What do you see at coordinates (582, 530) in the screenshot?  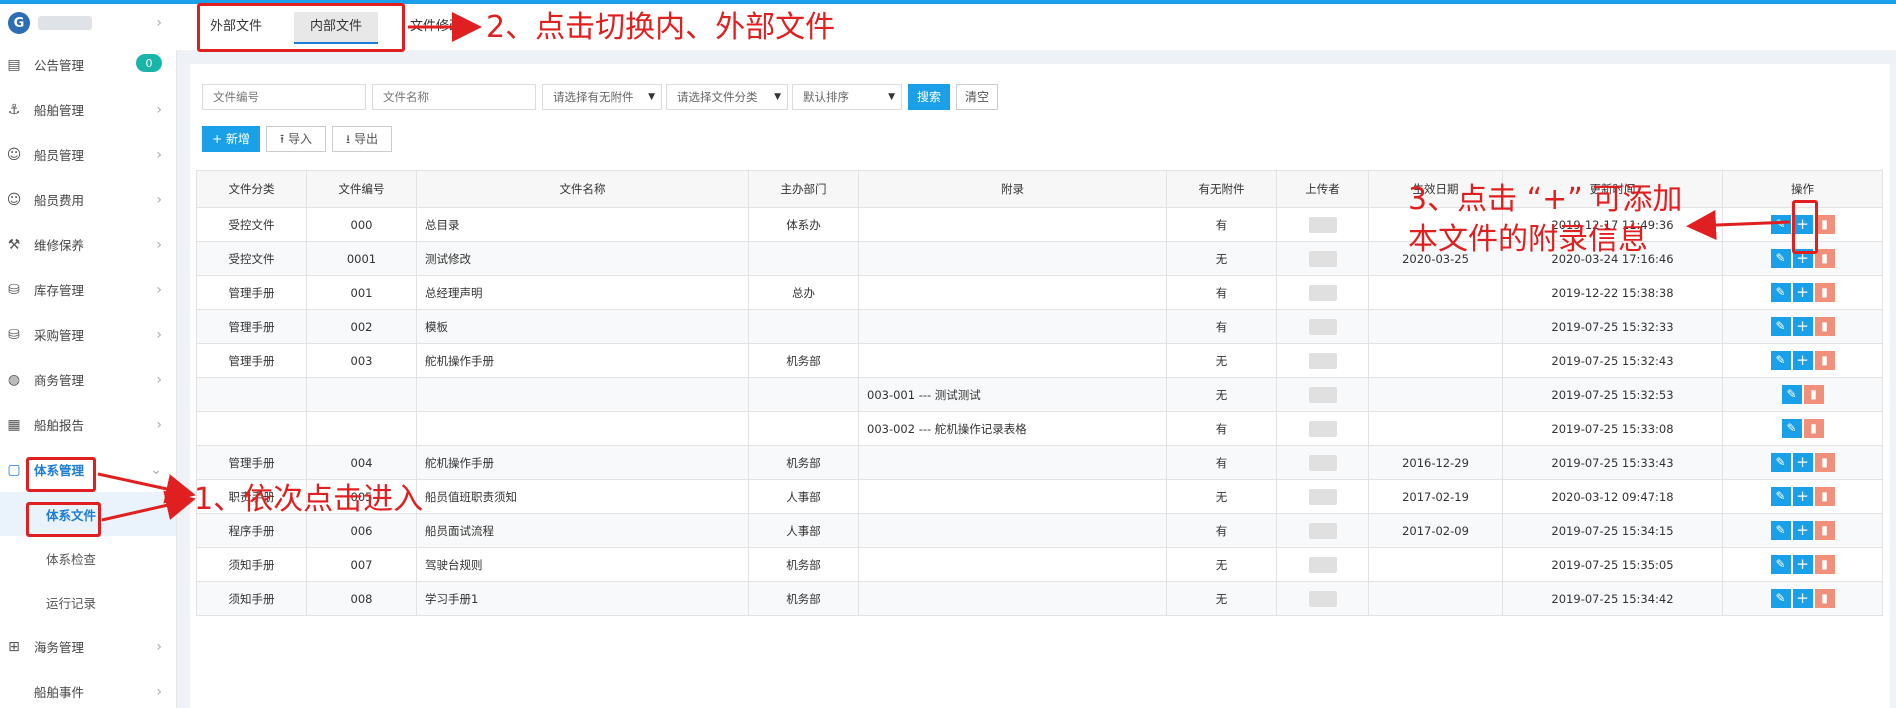 I see `cell-name: 船员面试流程` at bounding box center [582, 530].